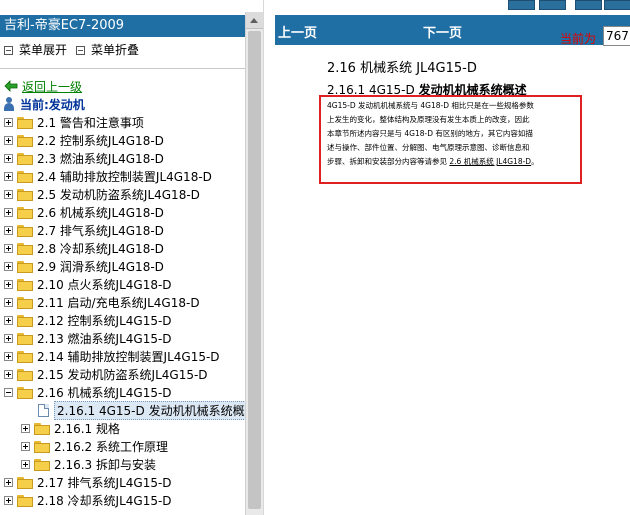  I want to click on current-section-label: 当前:发动机, so click(52, 104).